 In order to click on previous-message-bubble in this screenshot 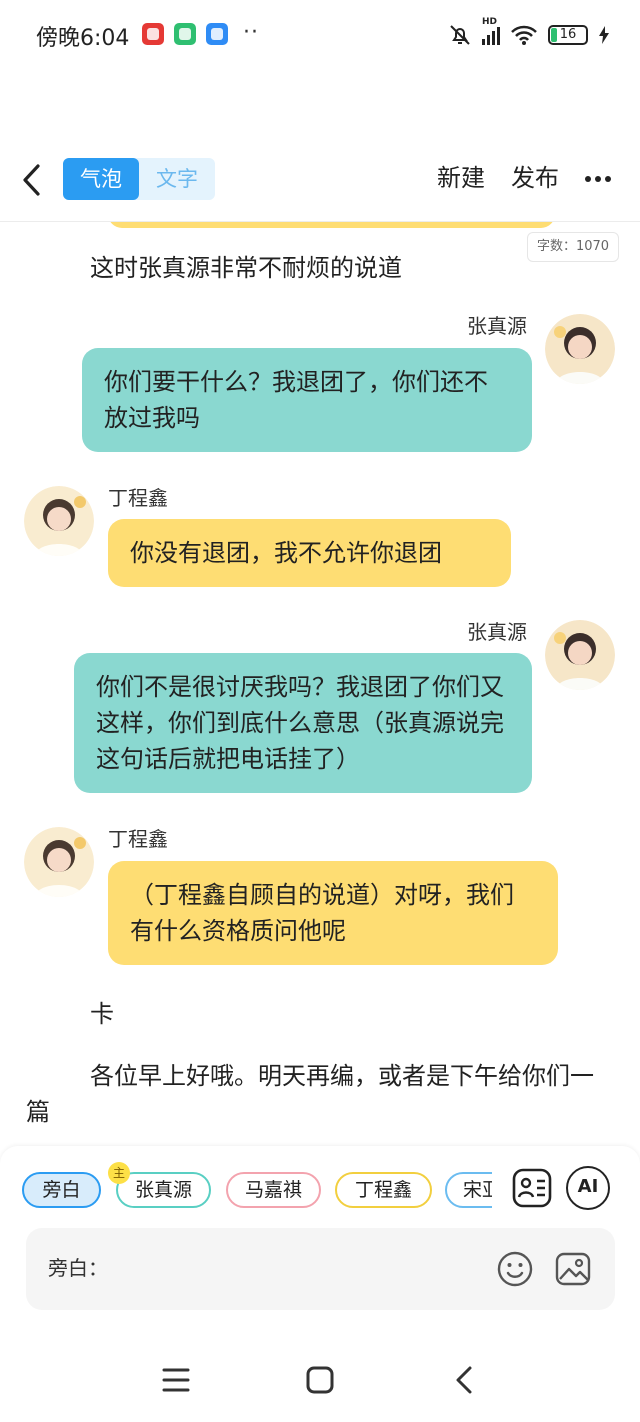, I will do `click(331, 225)`.